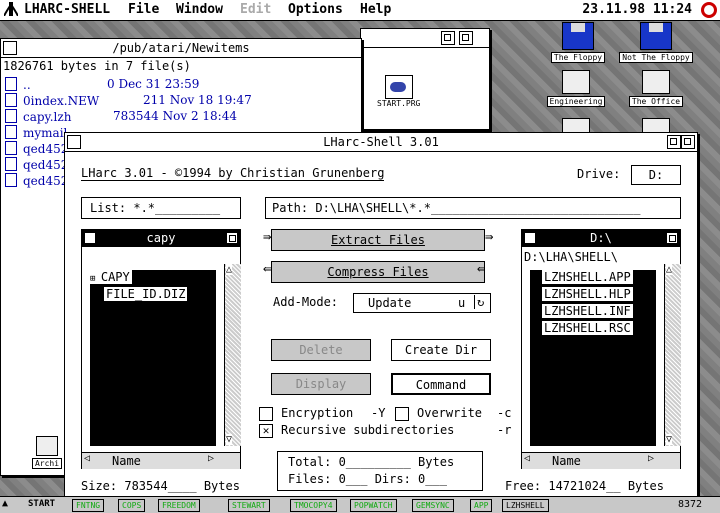  What do you see at coordinates (126, 101) in the screenshot?
I see `list-item: 0index.NEW 211 Nov 18 19:47` at bounding box center [126, 101].